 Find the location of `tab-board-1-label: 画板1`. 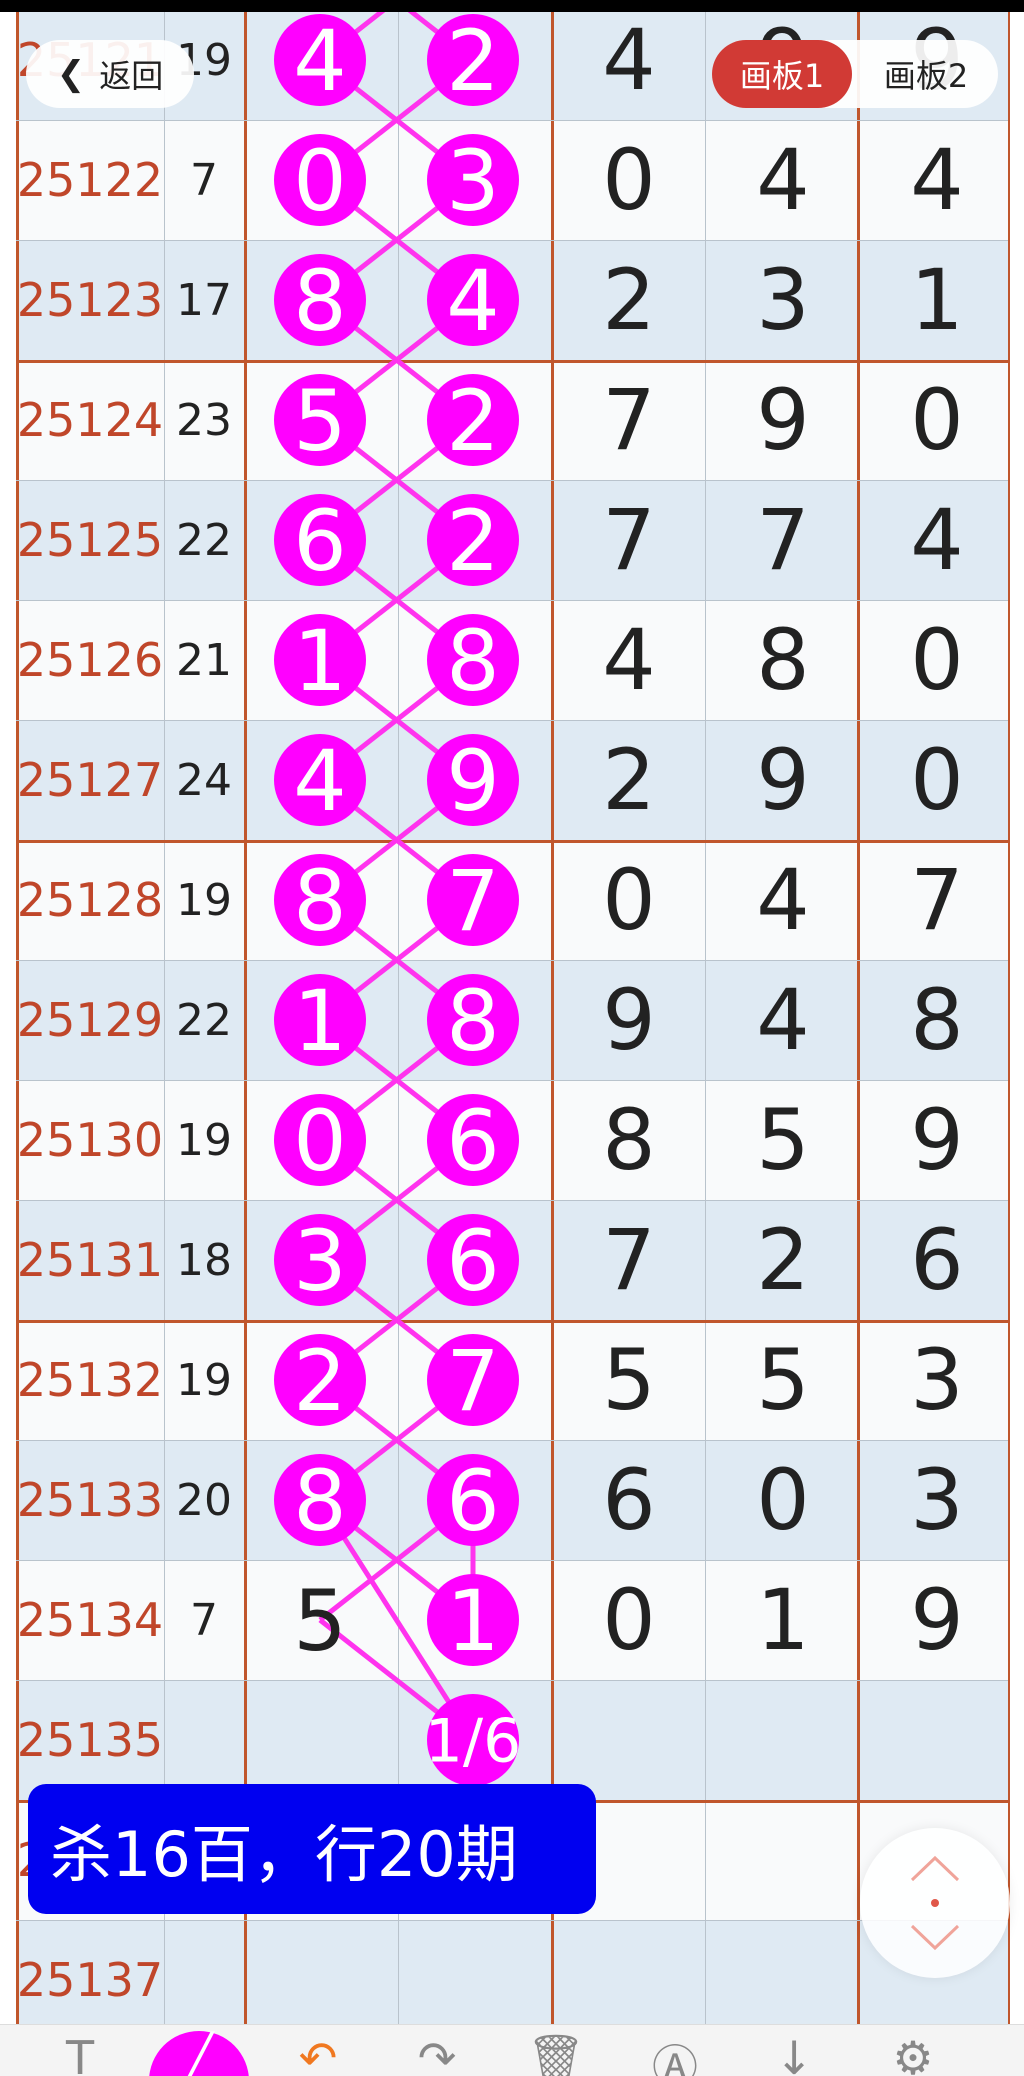

tab-board-1-label: 画板1 is located at coordinates (782, 76).